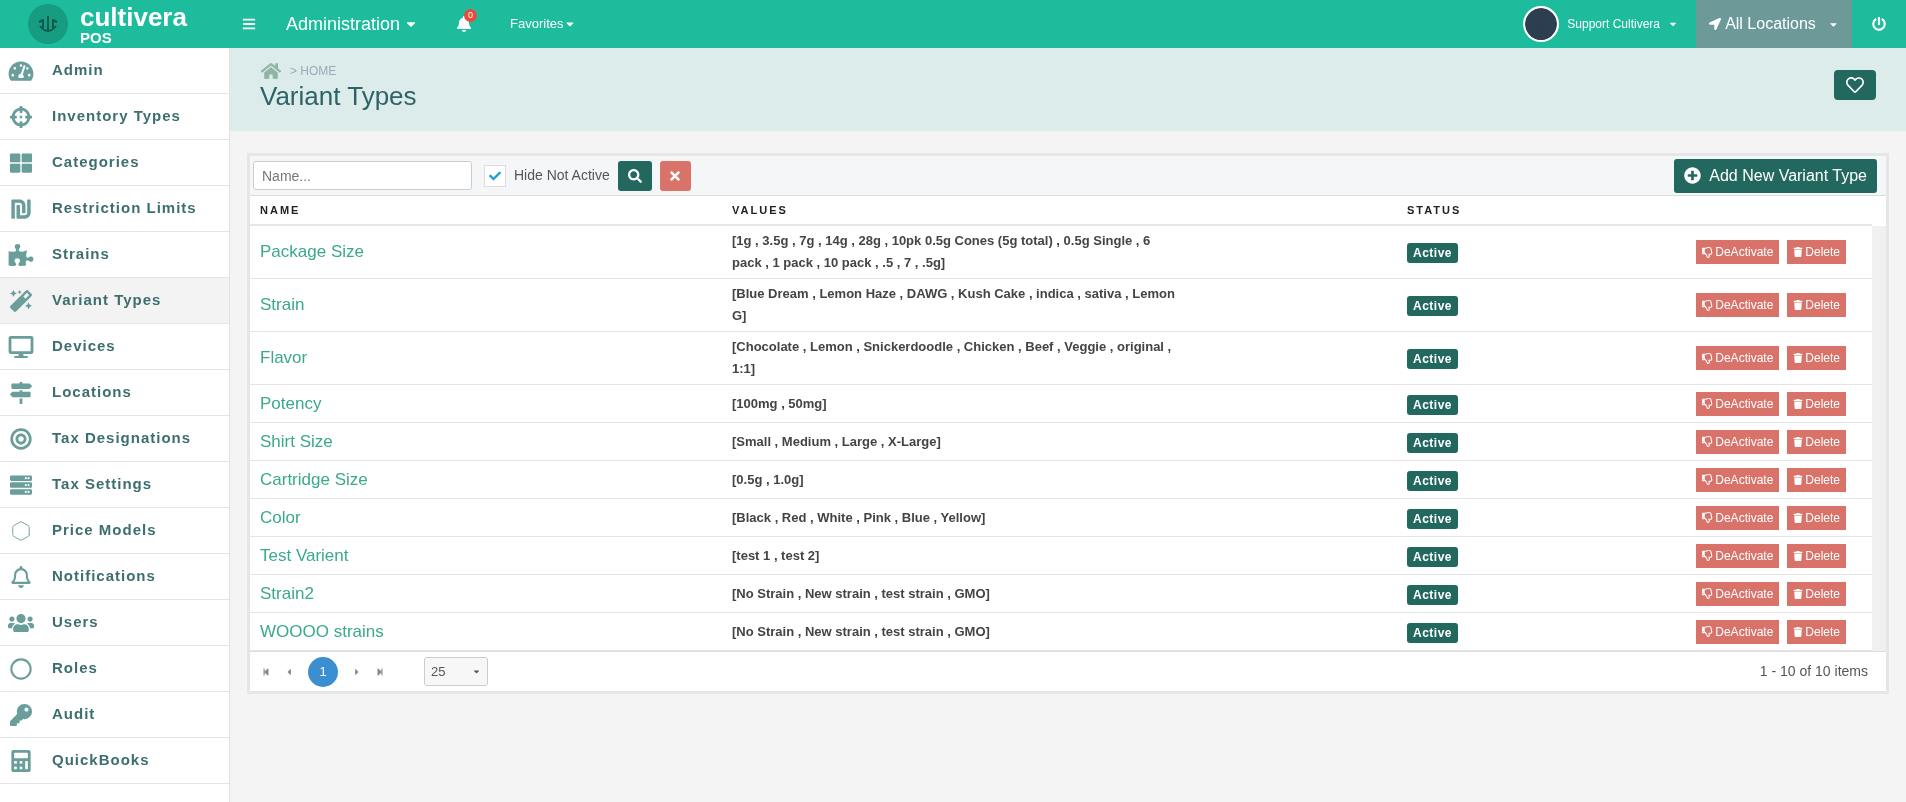 This screenshot has width=1906, height=802. I want to click on variant-name-link: Cartridge Size, so click(486, 479).